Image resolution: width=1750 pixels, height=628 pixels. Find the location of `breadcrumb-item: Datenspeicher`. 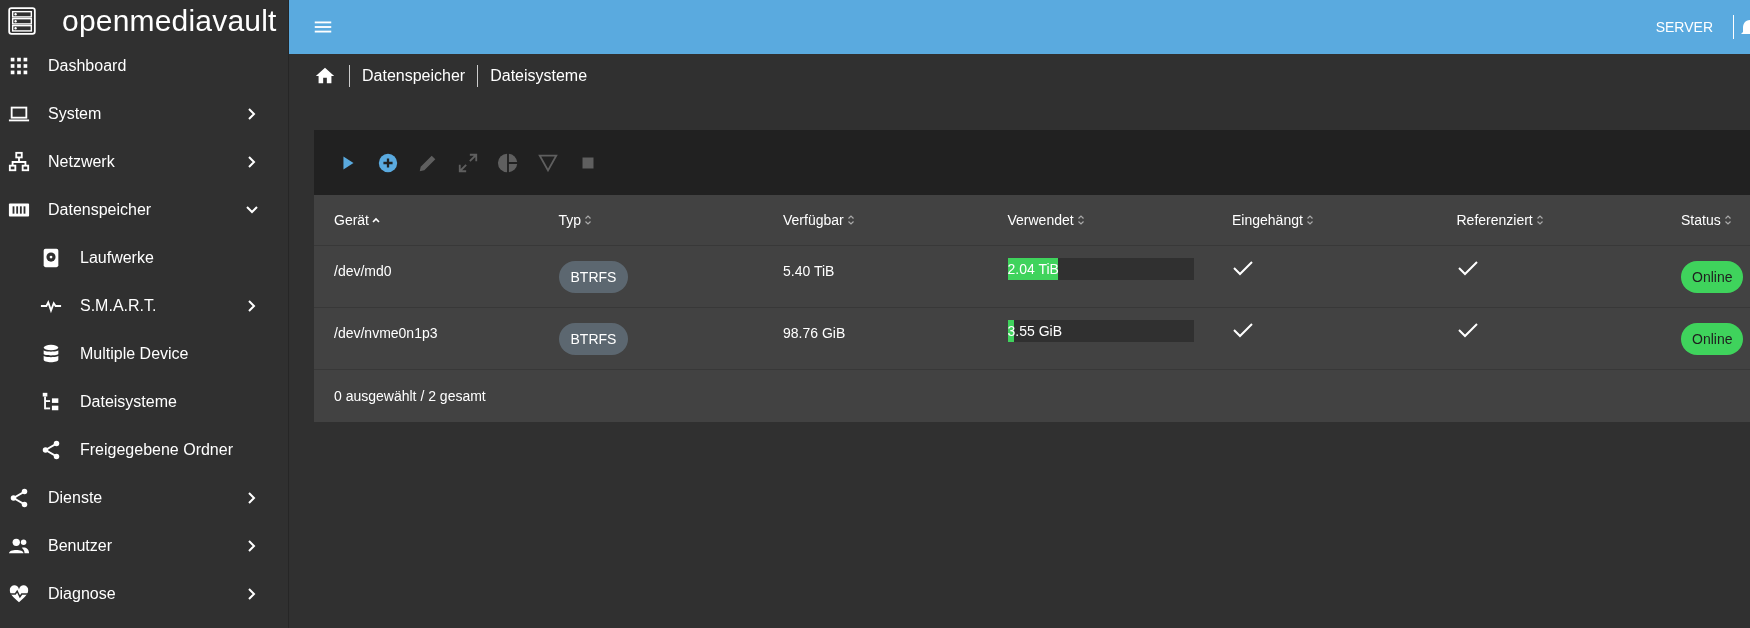

breadcrumb-item: Datenspeicher is located at coordinates (414, 76).